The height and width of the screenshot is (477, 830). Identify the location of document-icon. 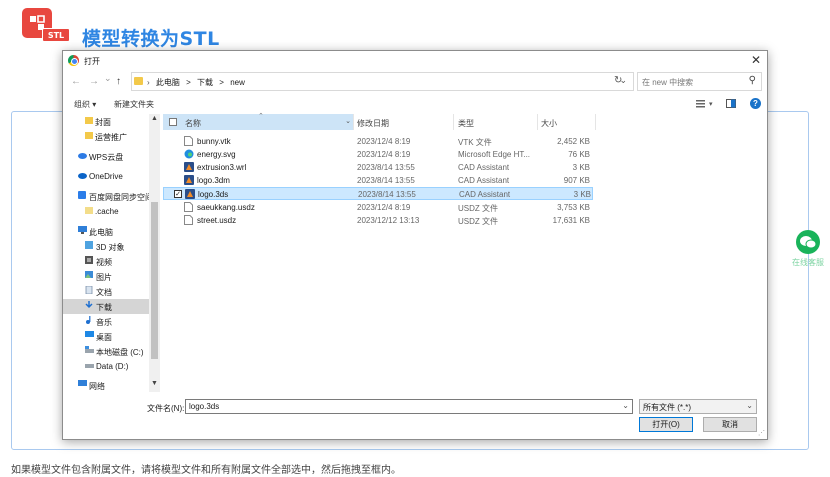
(89, 290).